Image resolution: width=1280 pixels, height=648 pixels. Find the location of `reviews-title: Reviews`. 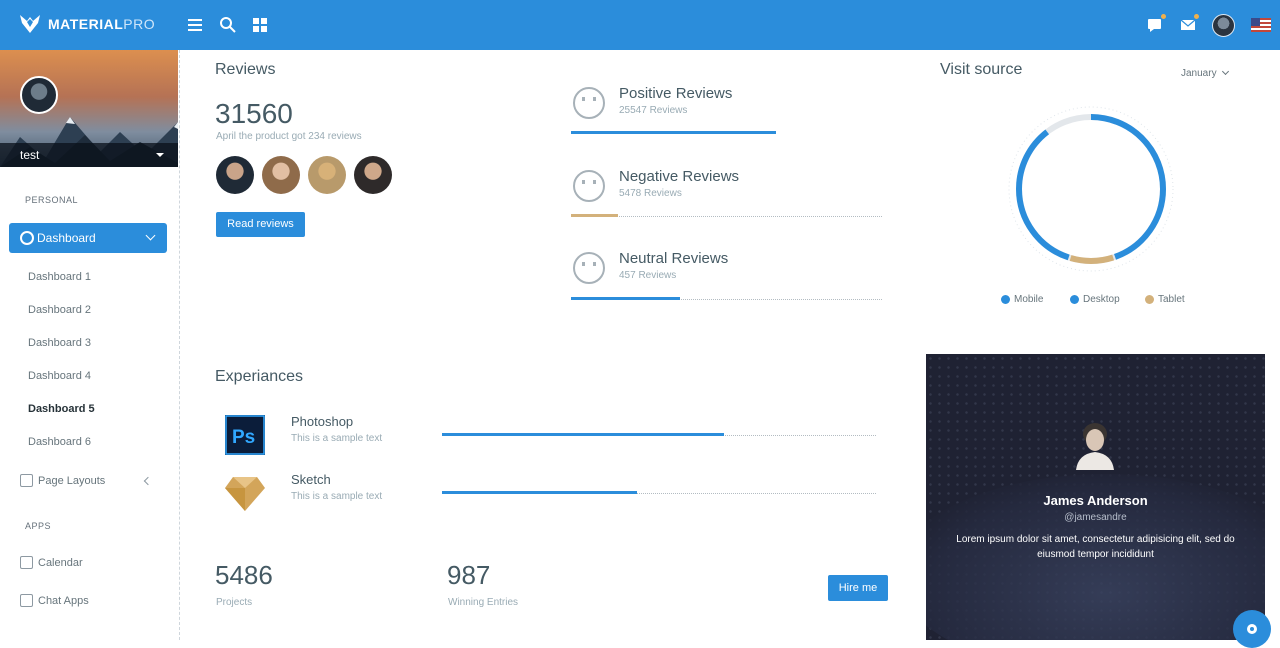

reviews-title: Reviews is located at coordinates (245, 69).